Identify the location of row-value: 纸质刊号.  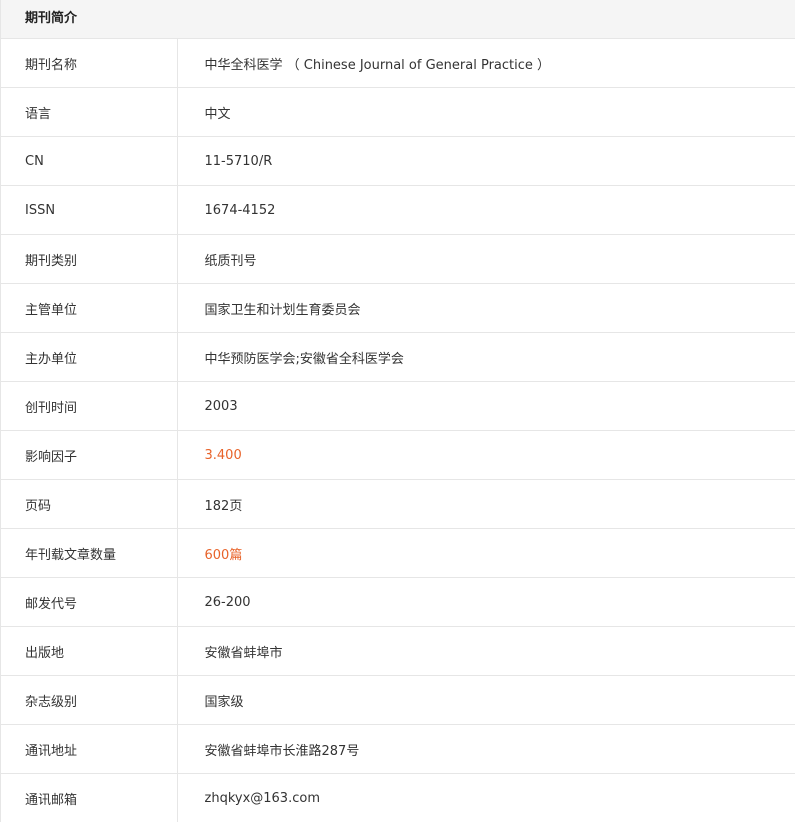
(486, 259).